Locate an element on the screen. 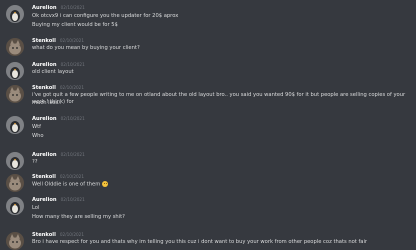 The width and height of the screenshot is (416, 250). message-text: Buying my client would be for 5$ is located at coordinates (75, 25).